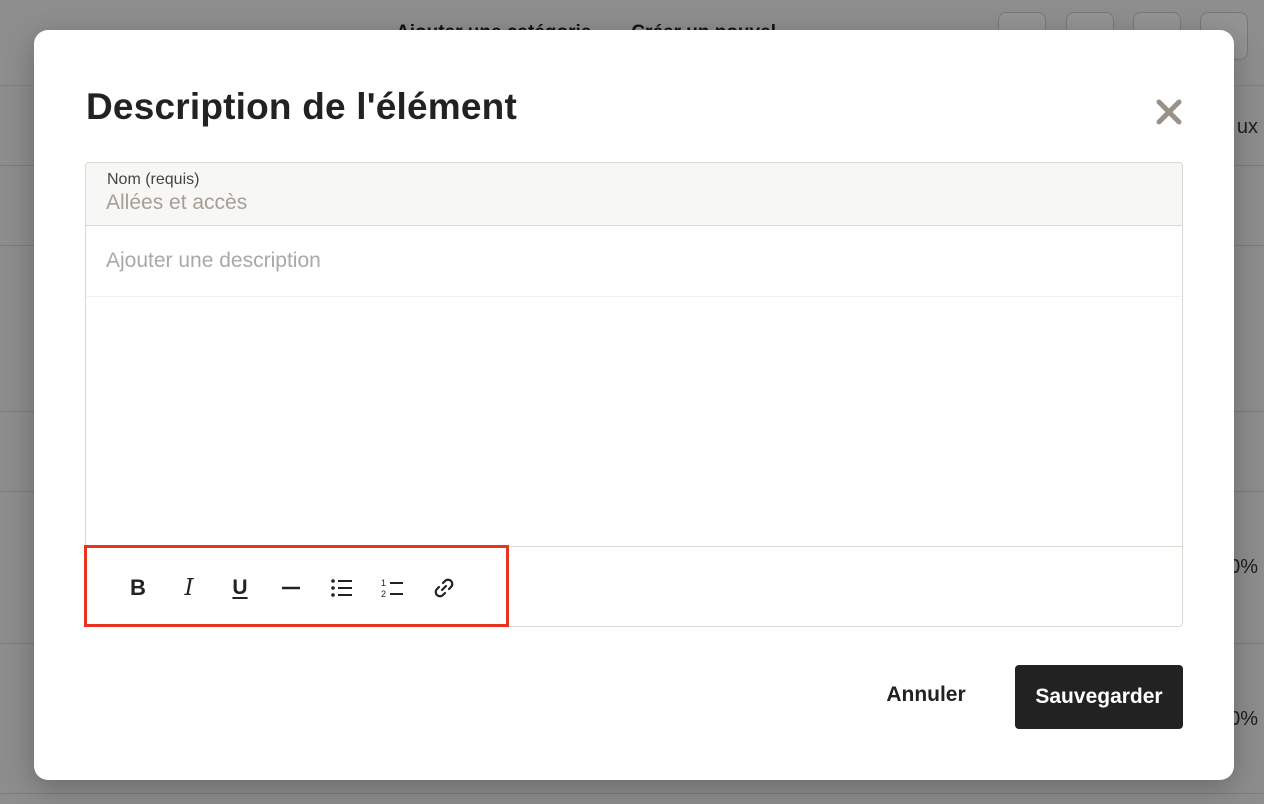 Image resolution: width=1264 pixels, height=804 pixels. I want to click on italic-icon: I, so click(189, 588).